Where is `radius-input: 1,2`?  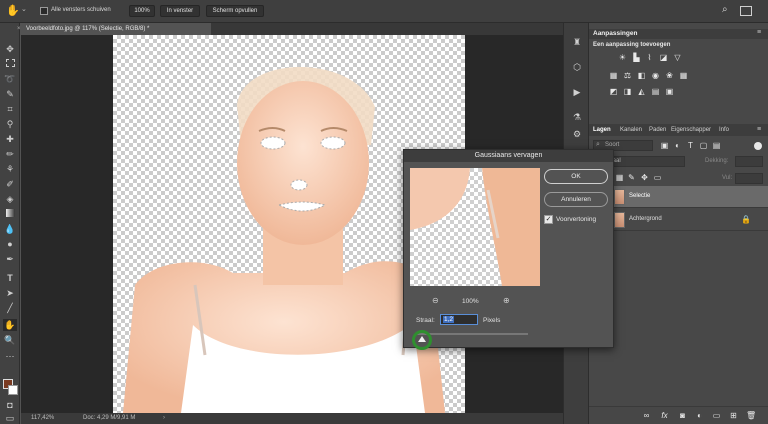
radius-input: 1,2 is located at coordinates (459, 319).